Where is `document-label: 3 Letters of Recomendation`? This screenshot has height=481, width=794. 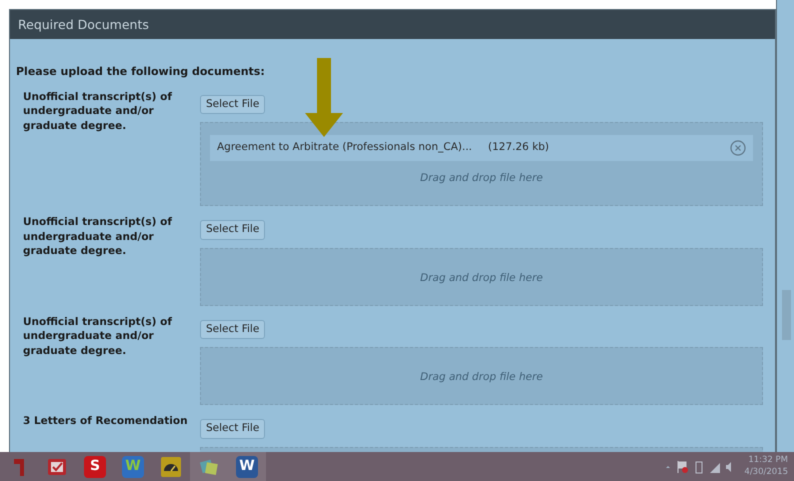
document-label: 3 Letters of Recomendation is located at coordinates (105, 422).